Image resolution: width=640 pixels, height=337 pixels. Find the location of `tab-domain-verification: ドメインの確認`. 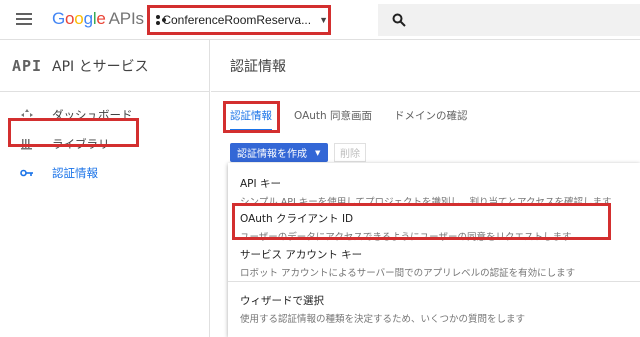

tab-domain-verification: ドメインの確認 is located at coordinates (431, 119).